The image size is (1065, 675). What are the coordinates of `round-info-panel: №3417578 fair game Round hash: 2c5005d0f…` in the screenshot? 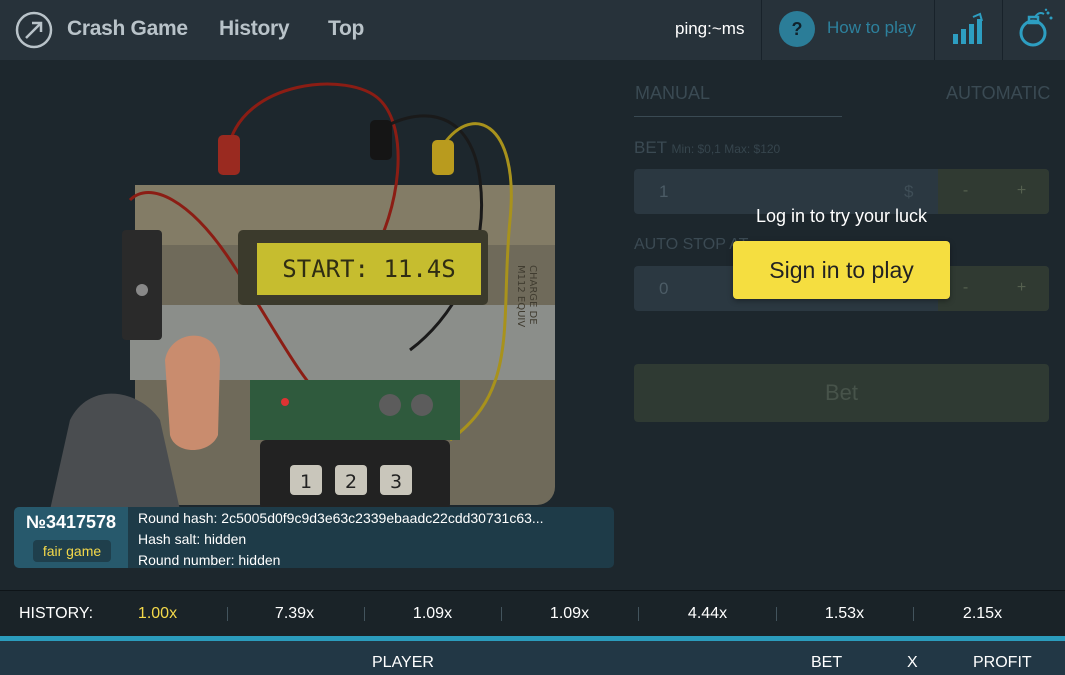 It's located at (314, 537).